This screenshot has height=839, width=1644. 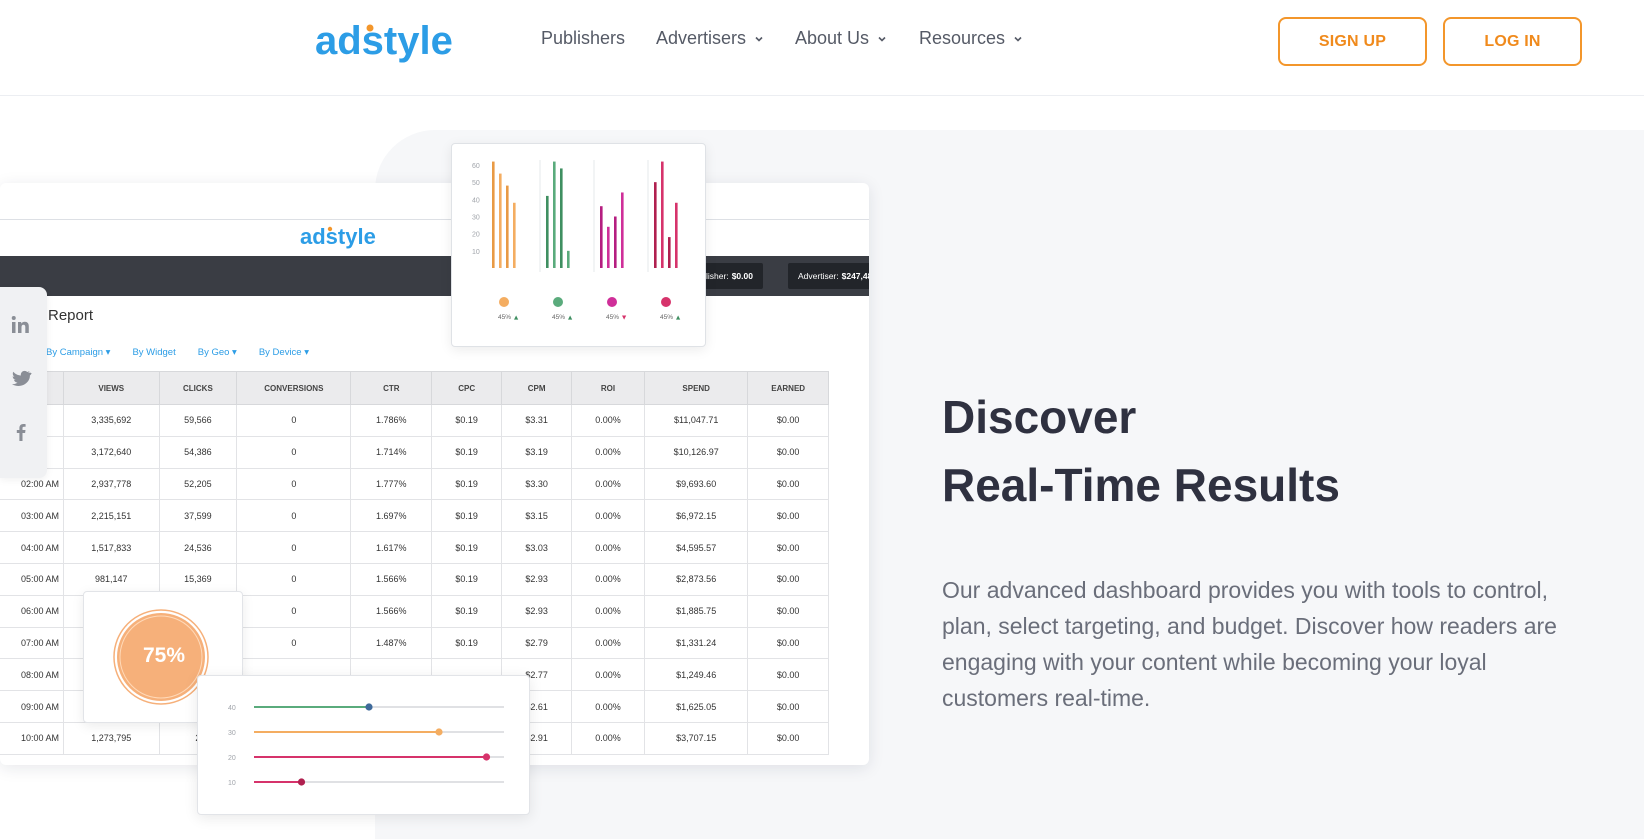 I want to click on linkedin-icon, so click(x=21, y=325).